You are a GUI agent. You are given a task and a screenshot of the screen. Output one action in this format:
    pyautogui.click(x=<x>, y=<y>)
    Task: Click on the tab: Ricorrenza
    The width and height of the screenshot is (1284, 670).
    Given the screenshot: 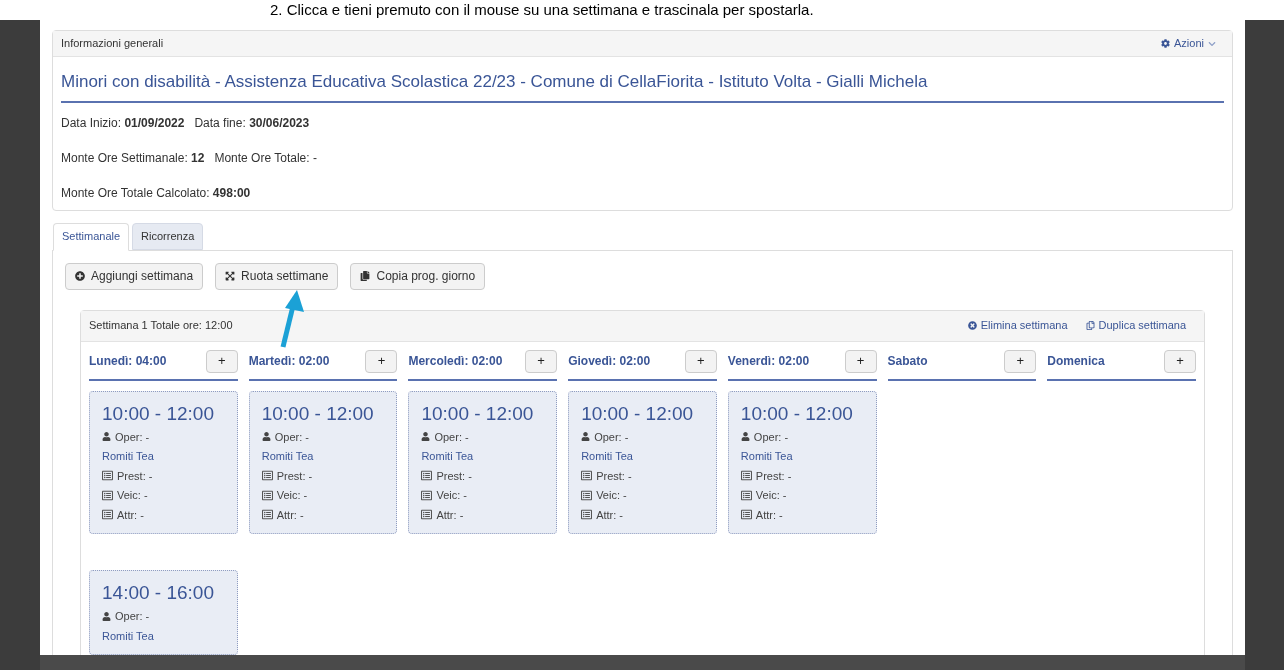 What is the action you would take?
    pyautogui.click(x=168, y=236)
    